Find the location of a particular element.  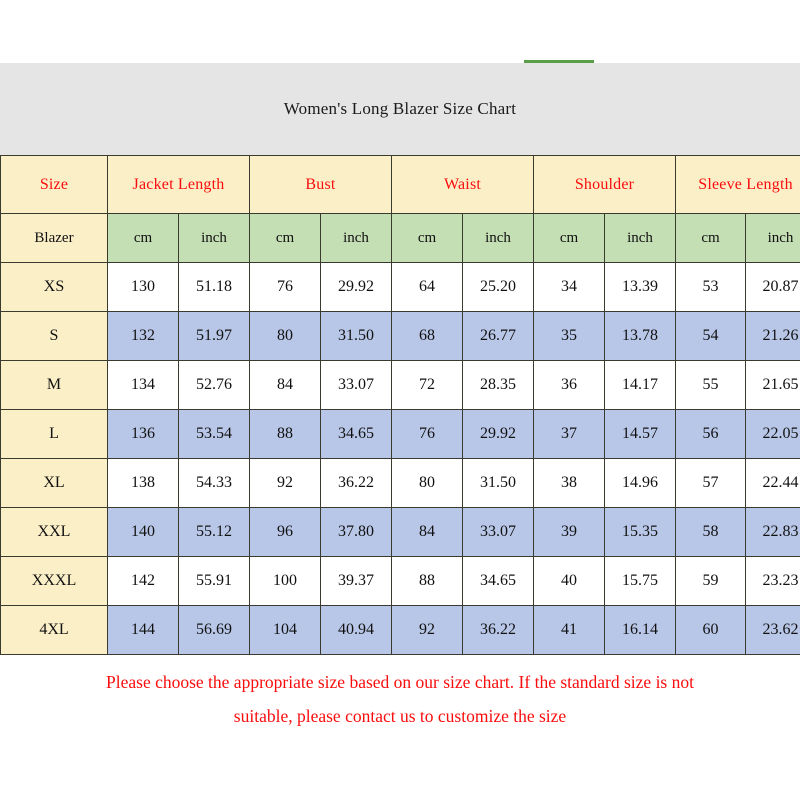

cell-value: 23.23 is located at coordinates (772, 581).